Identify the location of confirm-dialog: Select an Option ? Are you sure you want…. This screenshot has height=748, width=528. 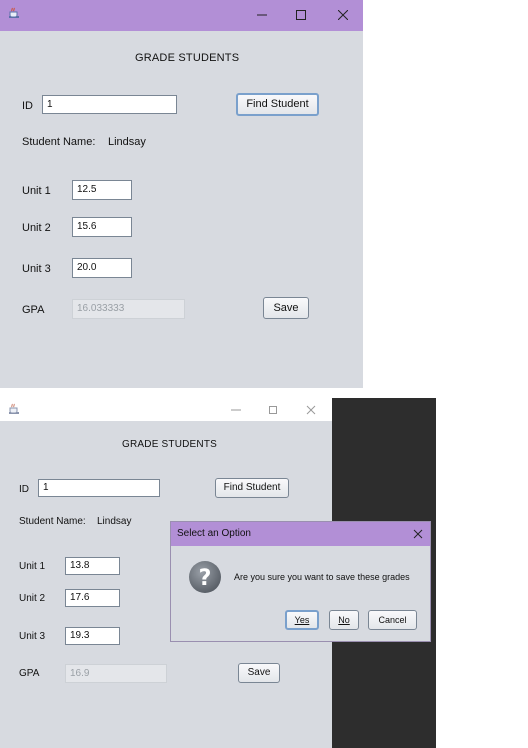
(300, 581).